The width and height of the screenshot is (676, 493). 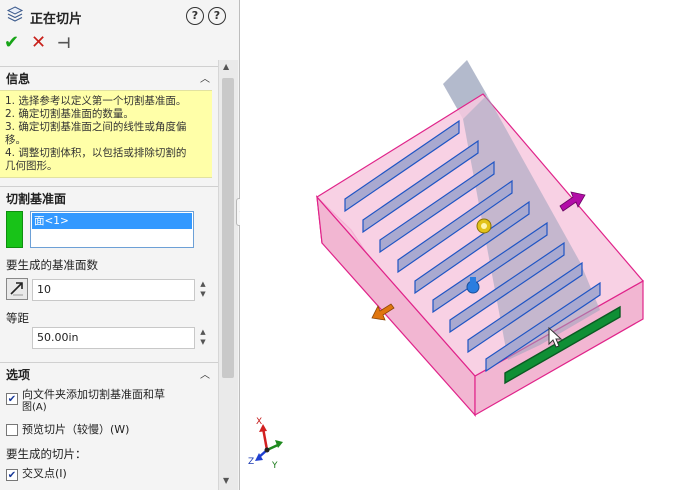 I want to click on reverse-direction-icon, so click(x=16, y=289).